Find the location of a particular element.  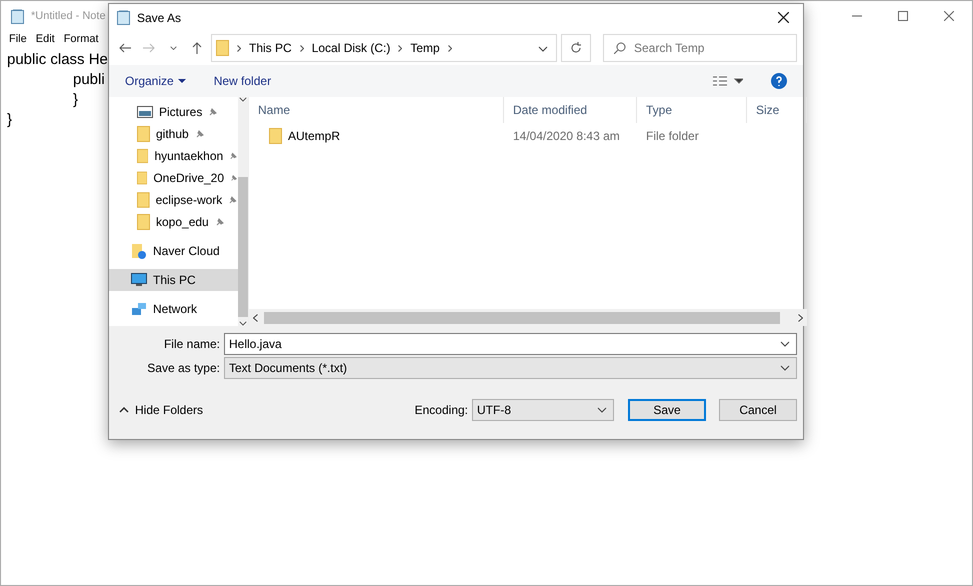

sidebar-item: Network is located at coordinates (173, 309).